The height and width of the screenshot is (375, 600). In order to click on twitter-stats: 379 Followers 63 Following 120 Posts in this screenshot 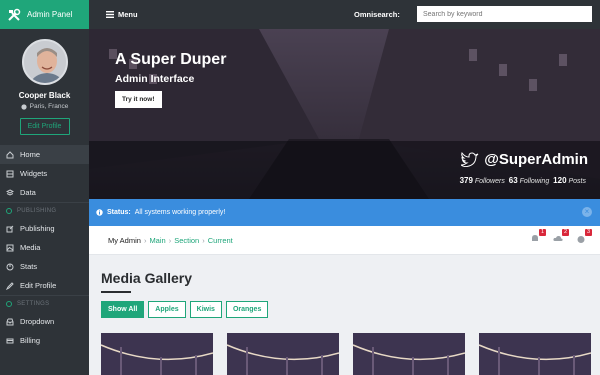, I will do `click(524, 180)`.